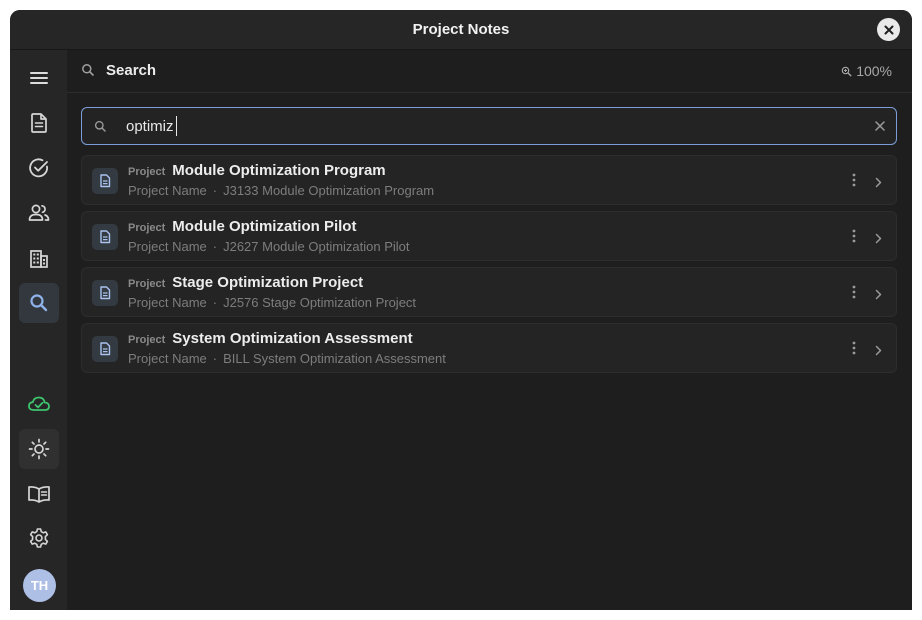 This screenshot has width=922, height=620. Describe the element at coordinates (264, 226) in the screenshot. I see `result-title: Module Optimization Pilot` at that location.